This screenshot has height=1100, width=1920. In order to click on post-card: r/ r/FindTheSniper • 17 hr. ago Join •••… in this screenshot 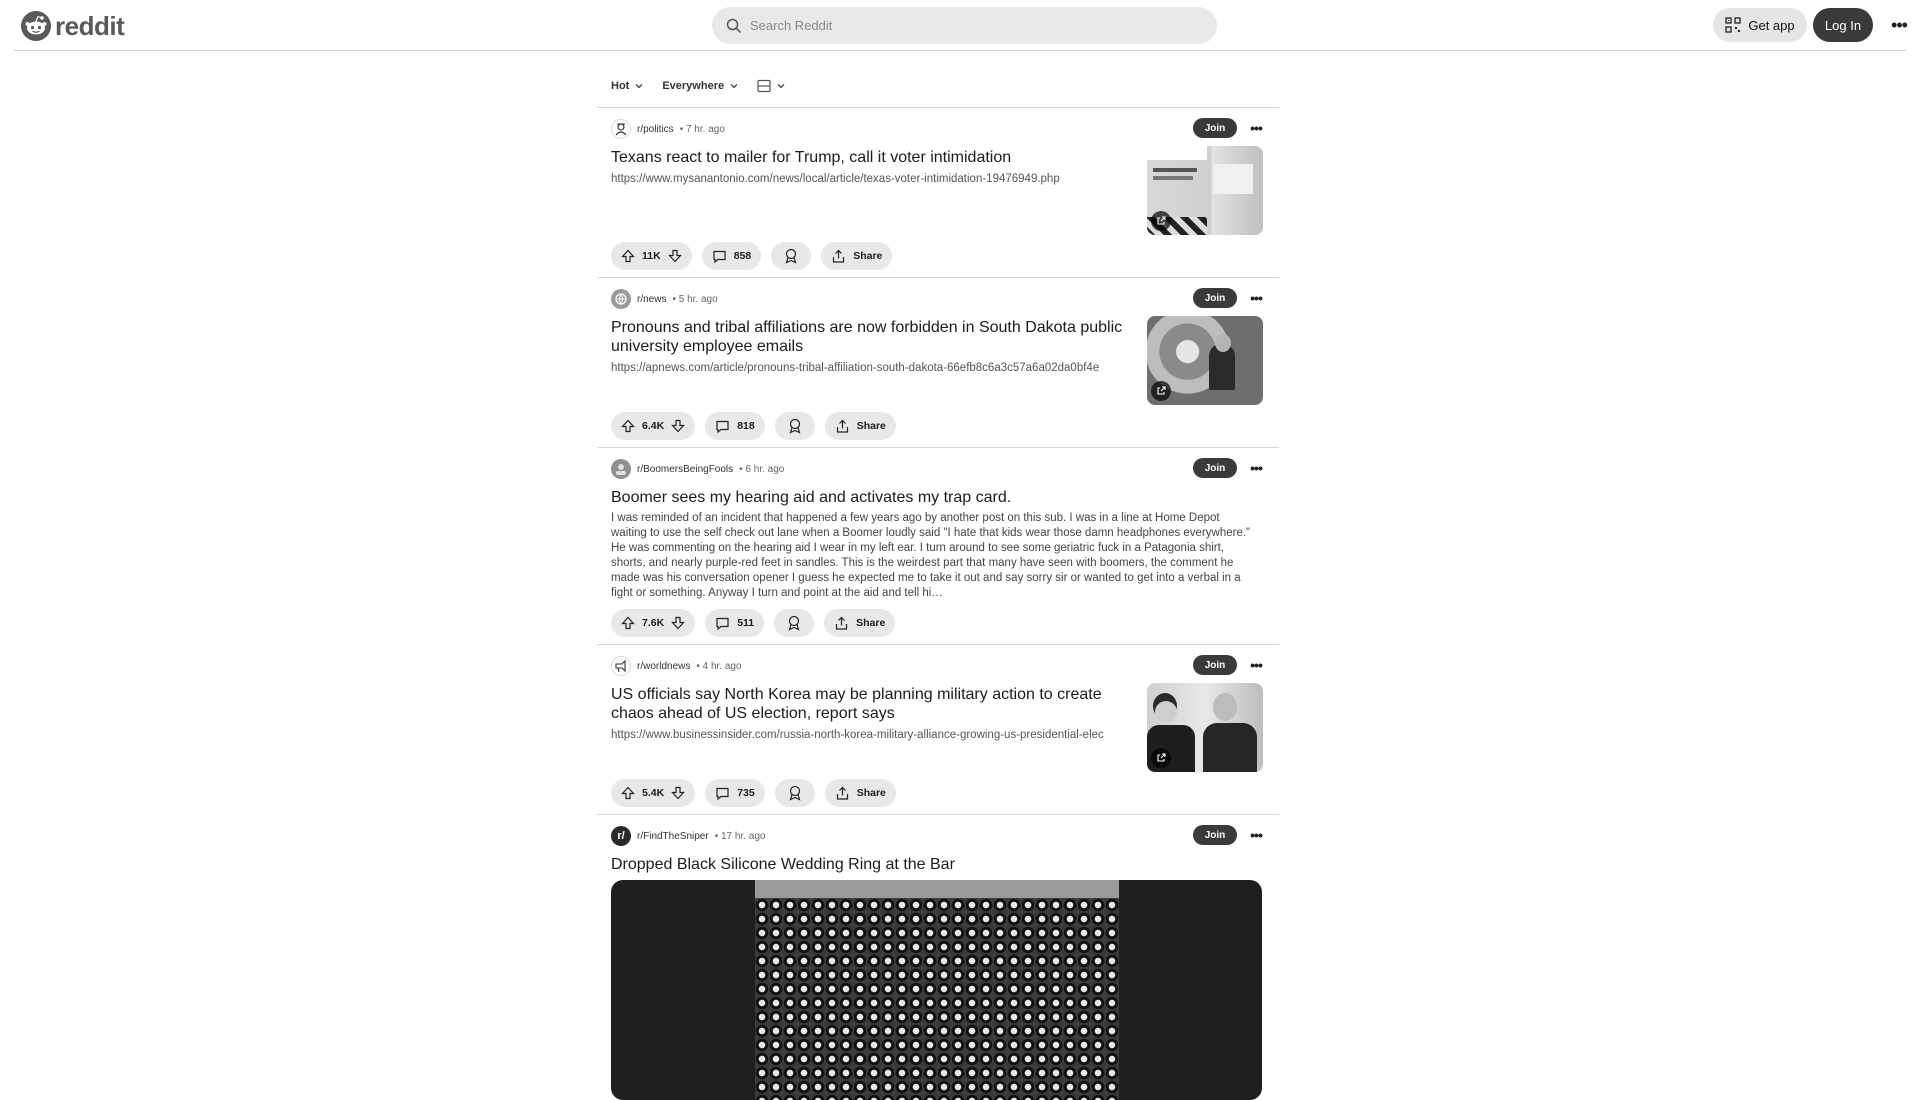, I will do `click(938, 957)`.